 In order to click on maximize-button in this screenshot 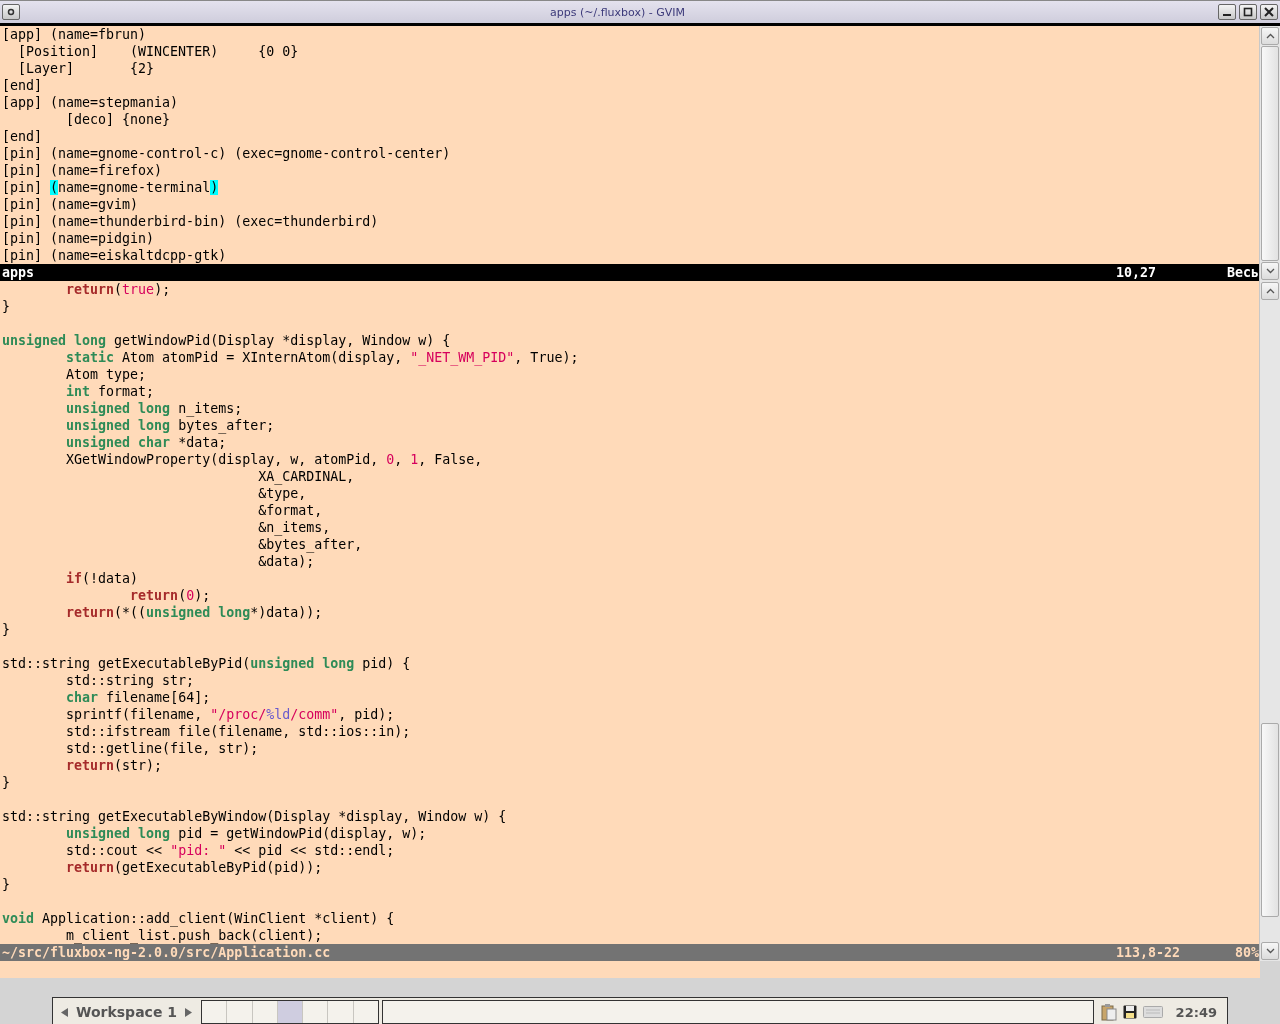, I will do `click(1248, 12)`.